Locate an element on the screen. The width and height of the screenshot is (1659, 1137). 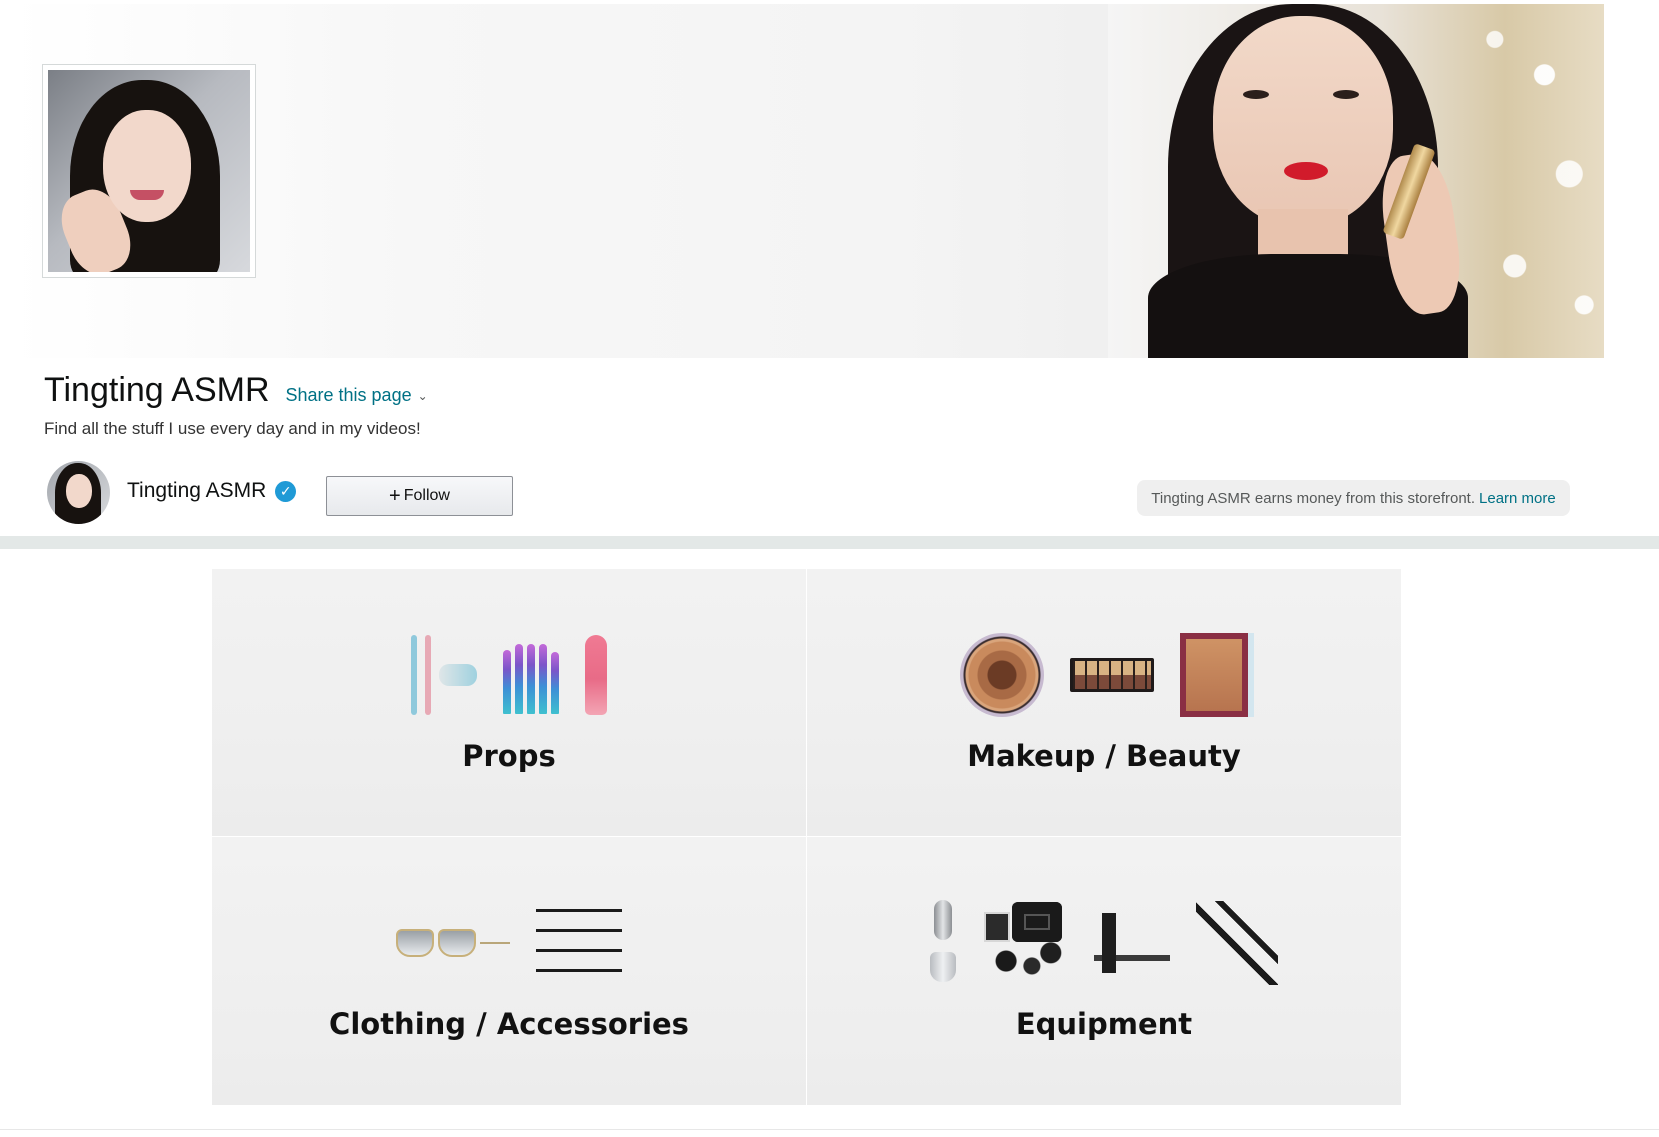
makeup-brushes-icon is located at coordinates (531, 675).